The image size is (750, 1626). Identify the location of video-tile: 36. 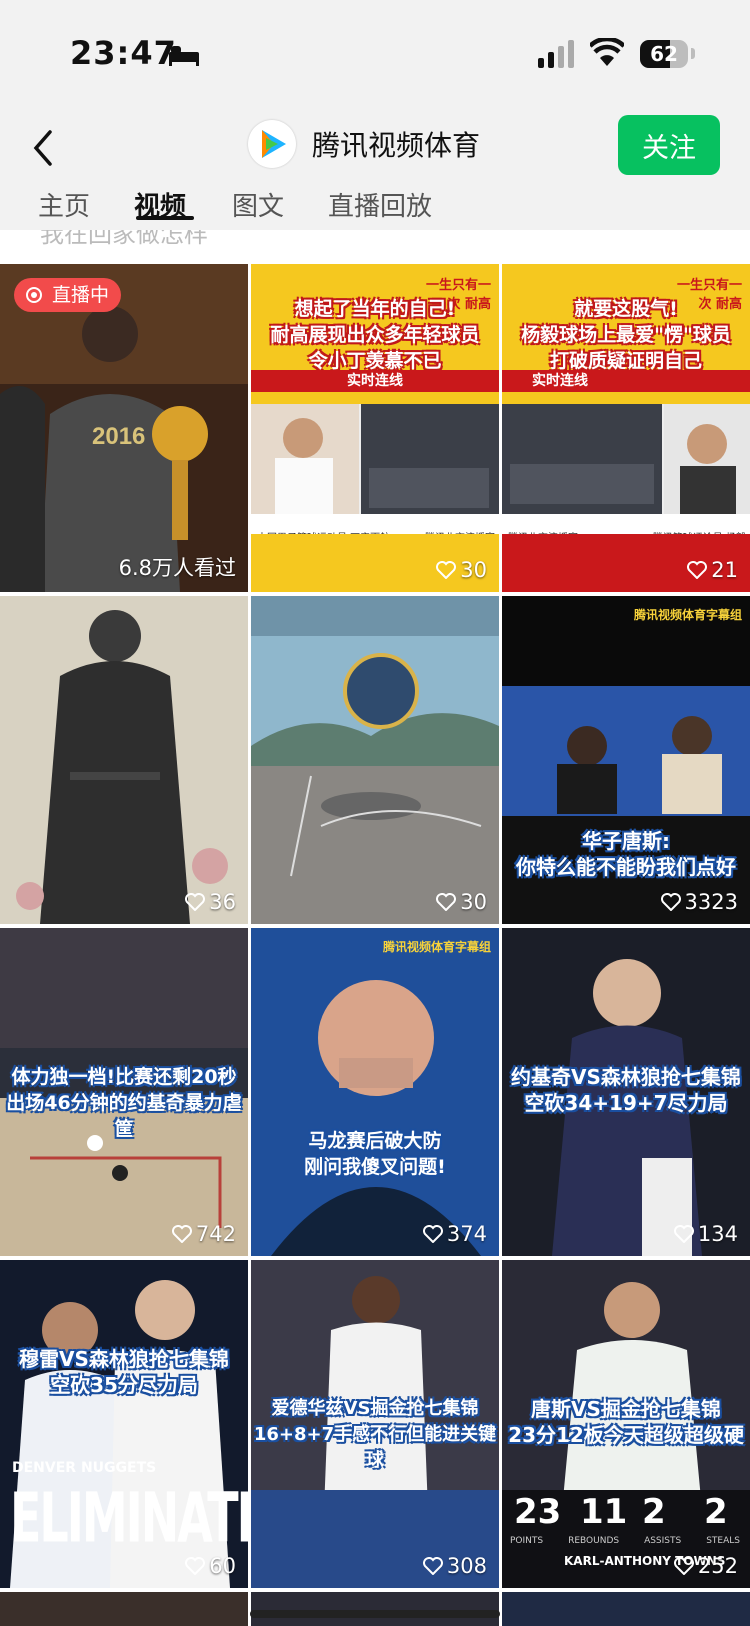
(124, 760).